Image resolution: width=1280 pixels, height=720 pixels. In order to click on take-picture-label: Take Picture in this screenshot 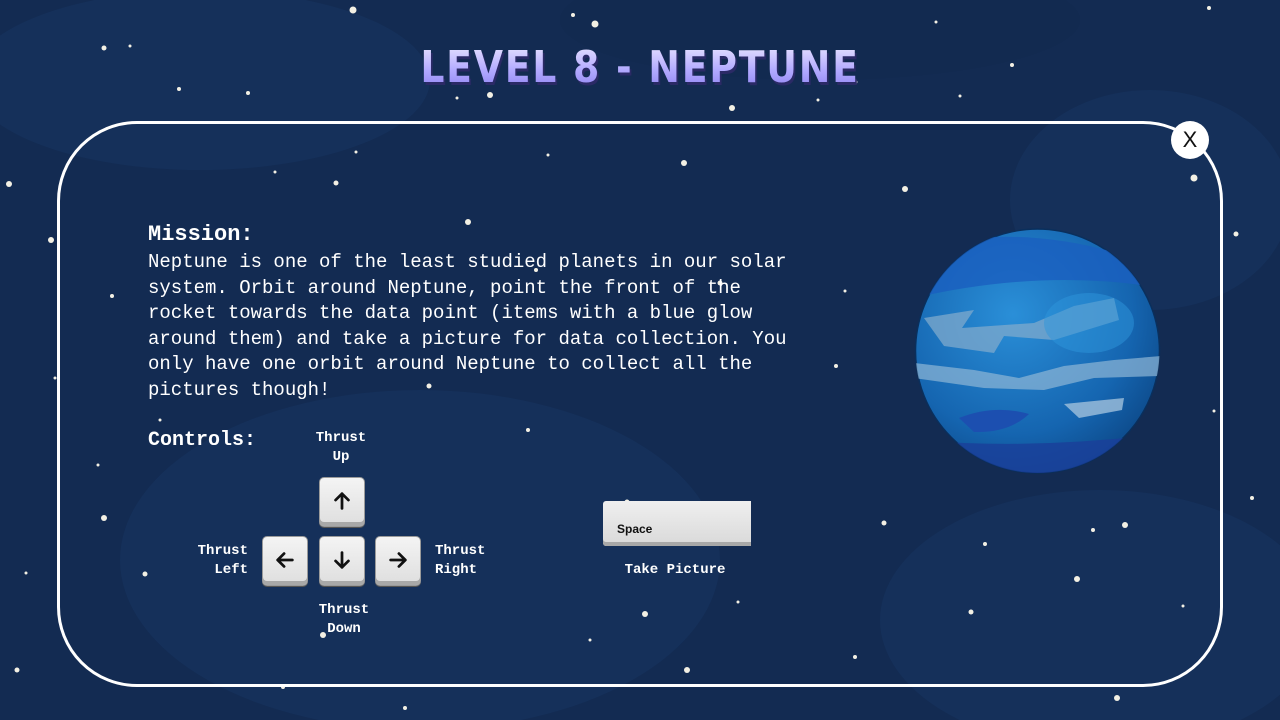, I will do `click(675, 570)`.